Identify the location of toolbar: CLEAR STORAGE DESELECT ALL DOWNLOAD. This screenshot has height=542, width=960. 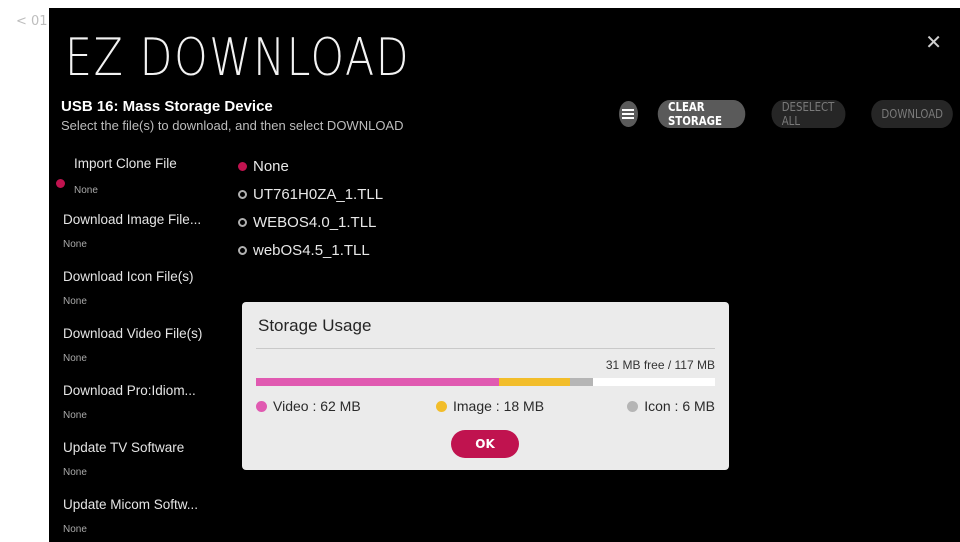
(789, 114).